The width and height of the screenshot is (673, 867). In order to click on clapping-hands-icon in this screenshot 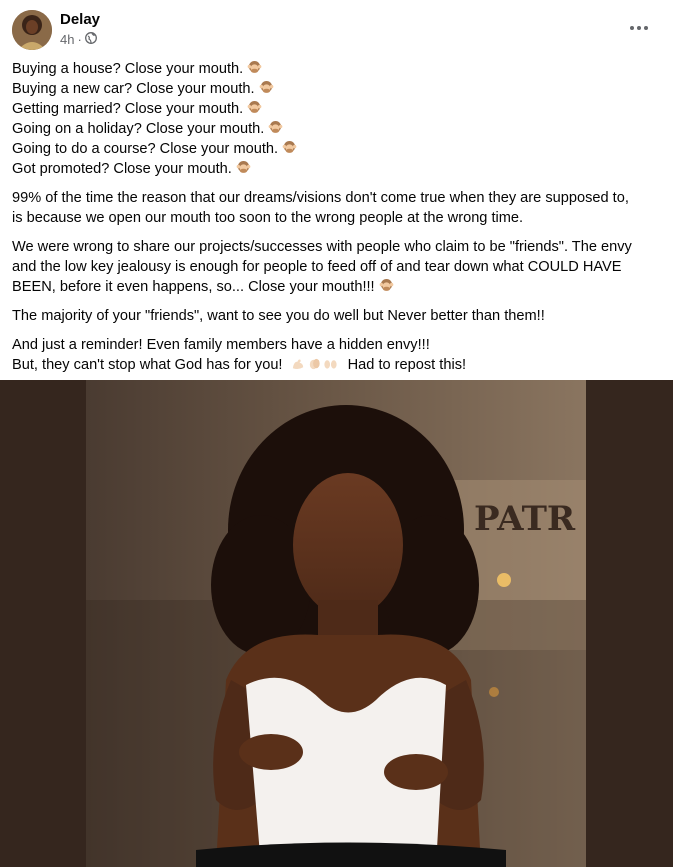, I will do `click(314, 364)`.